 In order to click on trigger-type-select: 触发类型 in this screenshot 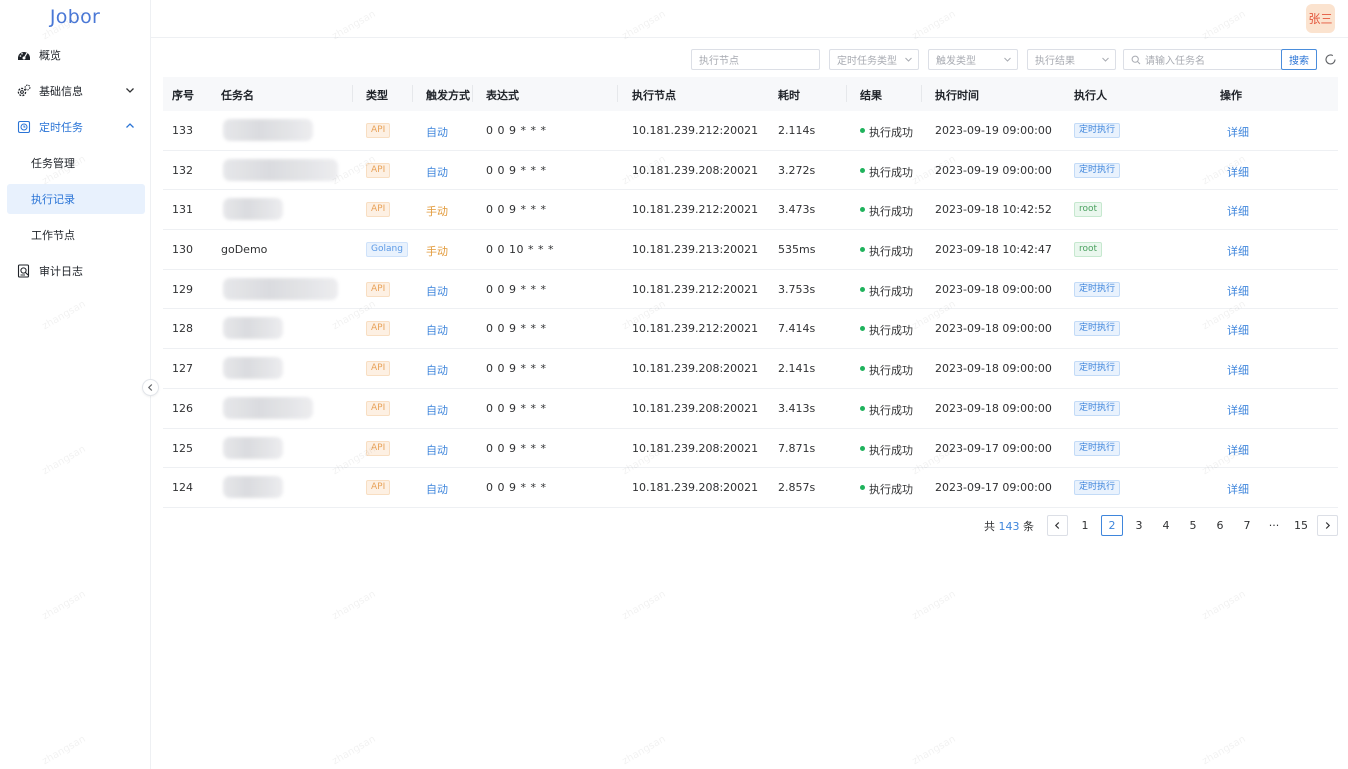, I will do `click(973, 59)`.